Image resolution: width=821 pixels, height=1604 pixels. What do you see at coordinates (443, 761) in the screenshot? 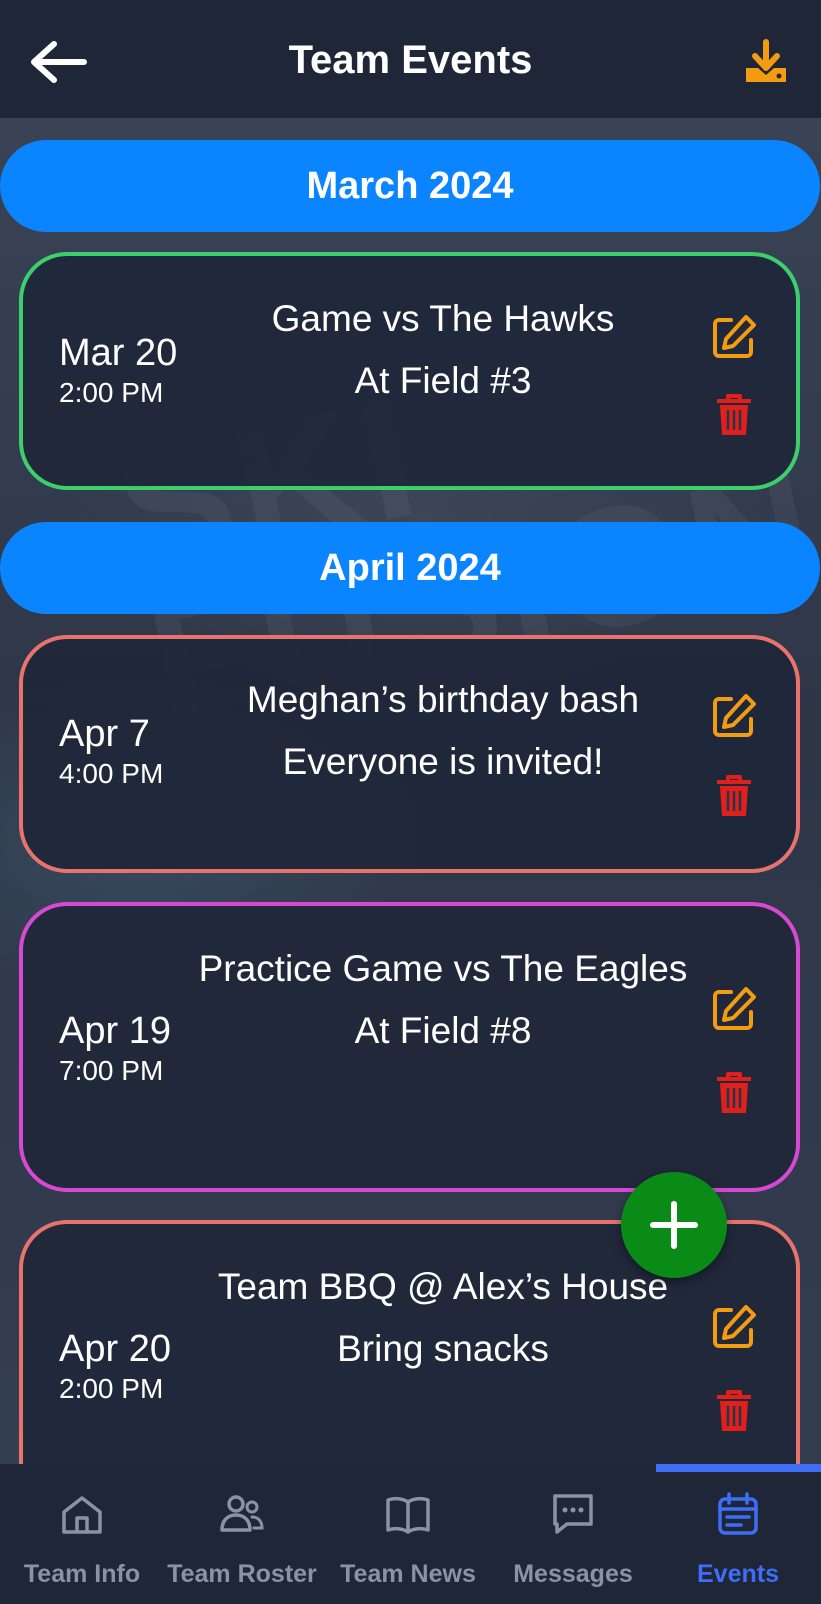
I see `event-description: Everyone is invited!` at bounding box center [443, 761].